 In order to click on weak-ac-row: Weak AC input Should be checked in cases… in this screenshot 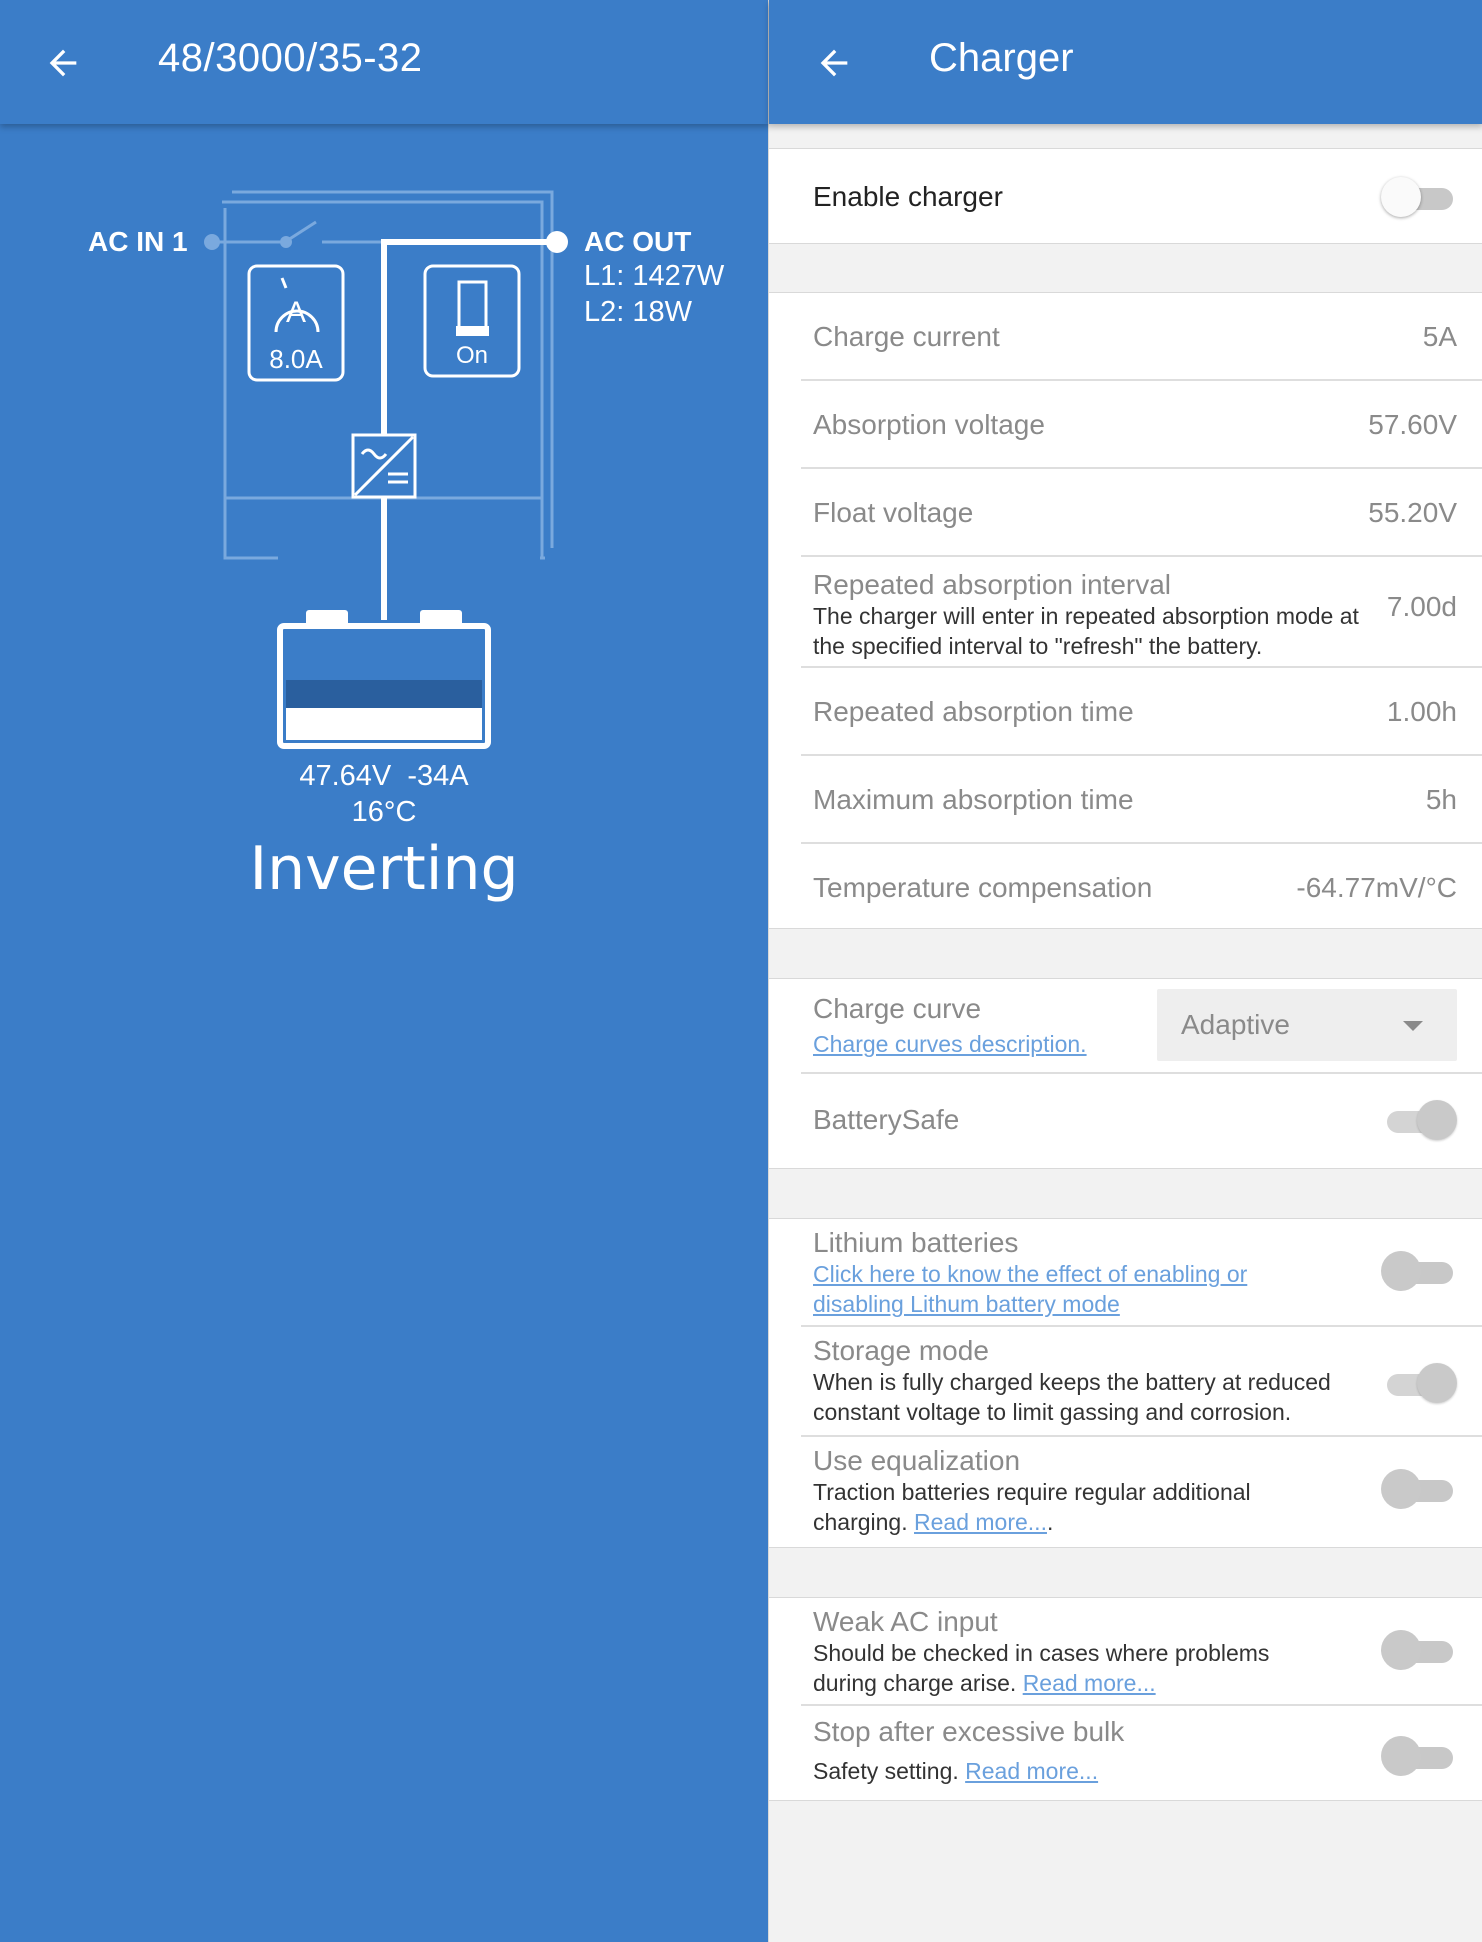, I will do `click(1141, 1652)`.